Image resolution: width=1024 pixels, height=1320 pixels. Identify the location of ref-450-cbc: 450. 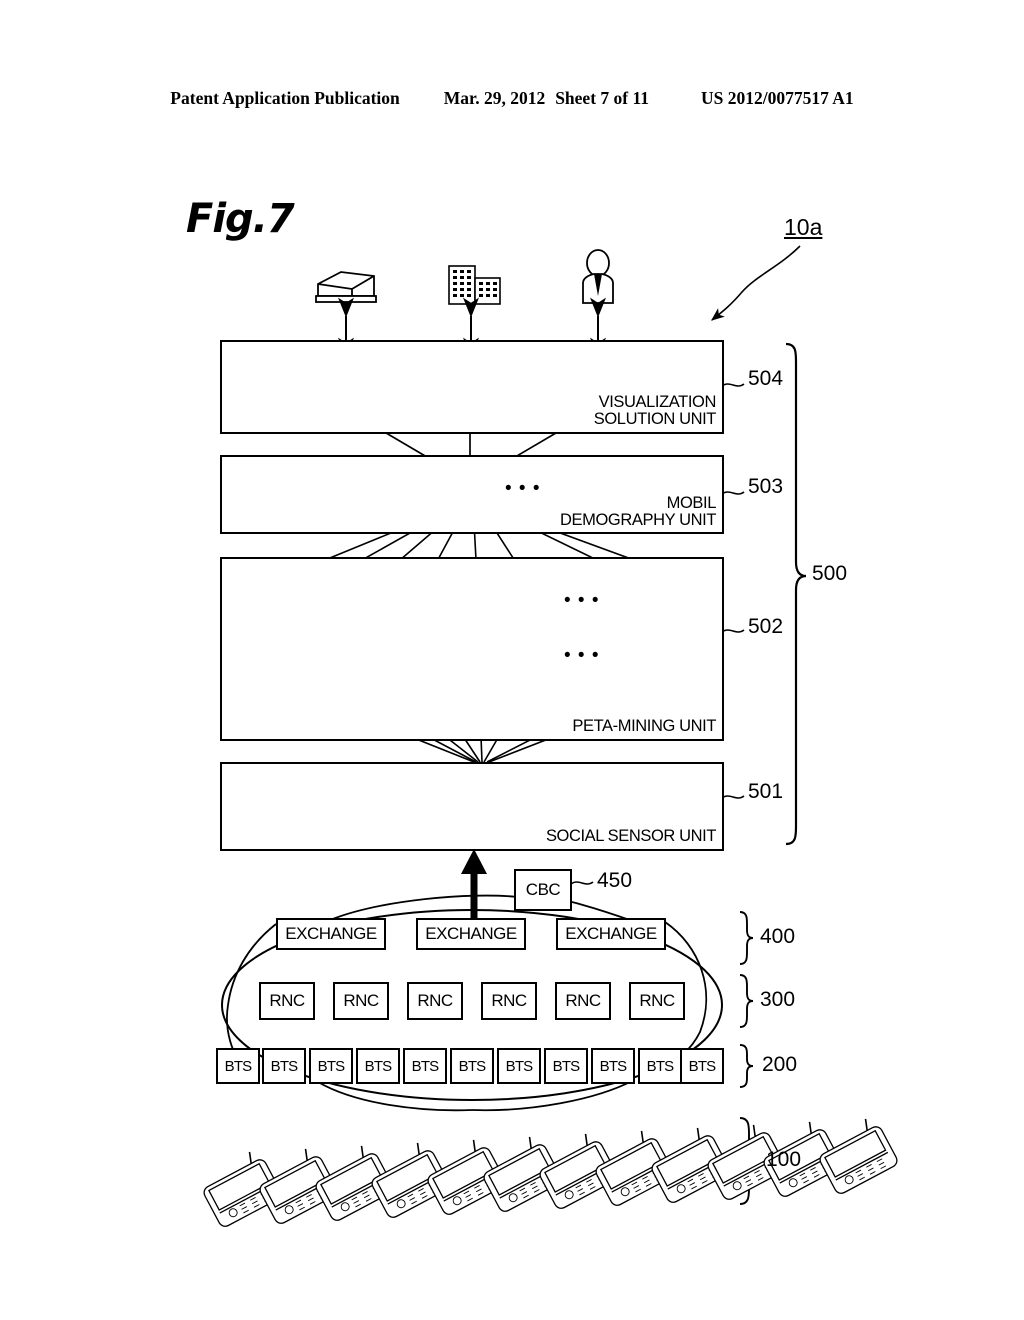
(615, 880).